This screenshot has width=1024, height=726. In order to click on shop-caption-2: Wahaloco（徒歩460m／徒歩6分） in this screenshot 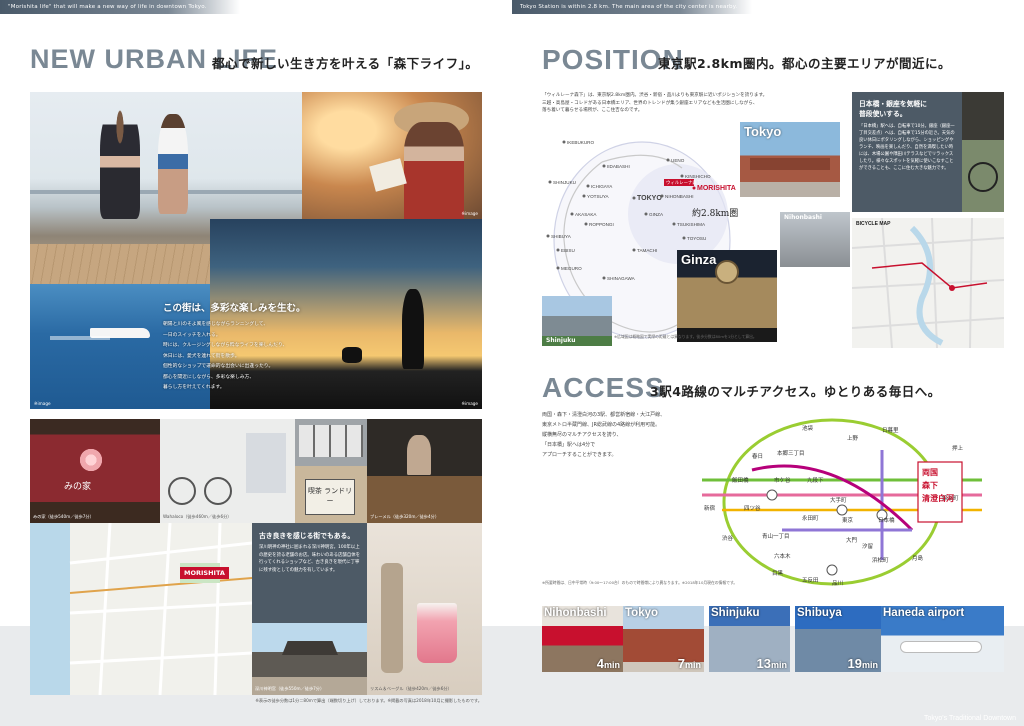, I will do `click(197, 516)`.